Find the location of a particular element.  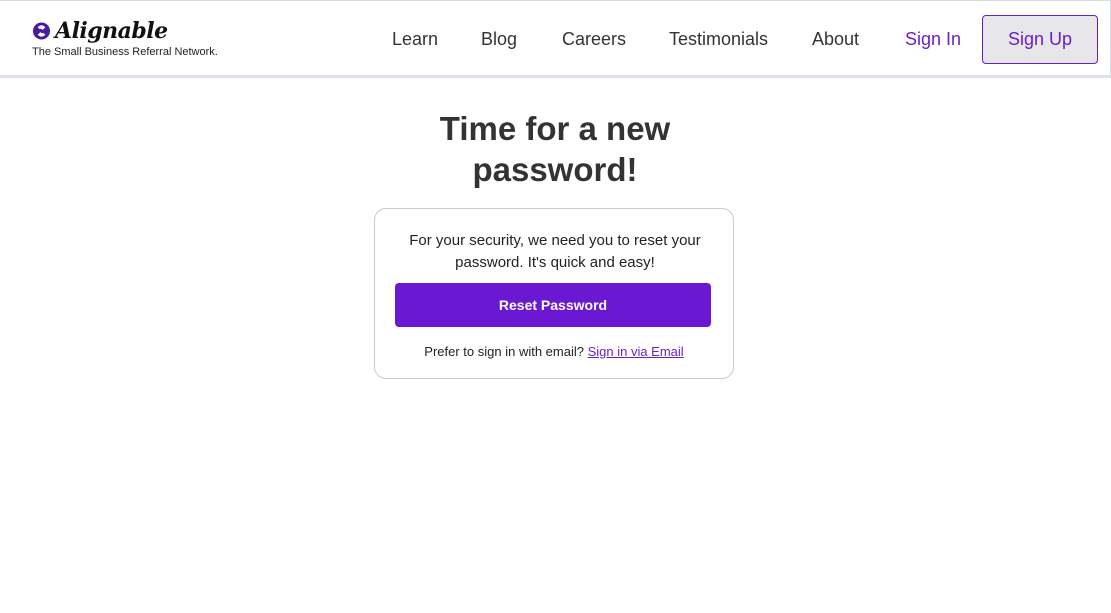

page-title: Time for a new password! is located at coordinates (555, 149).